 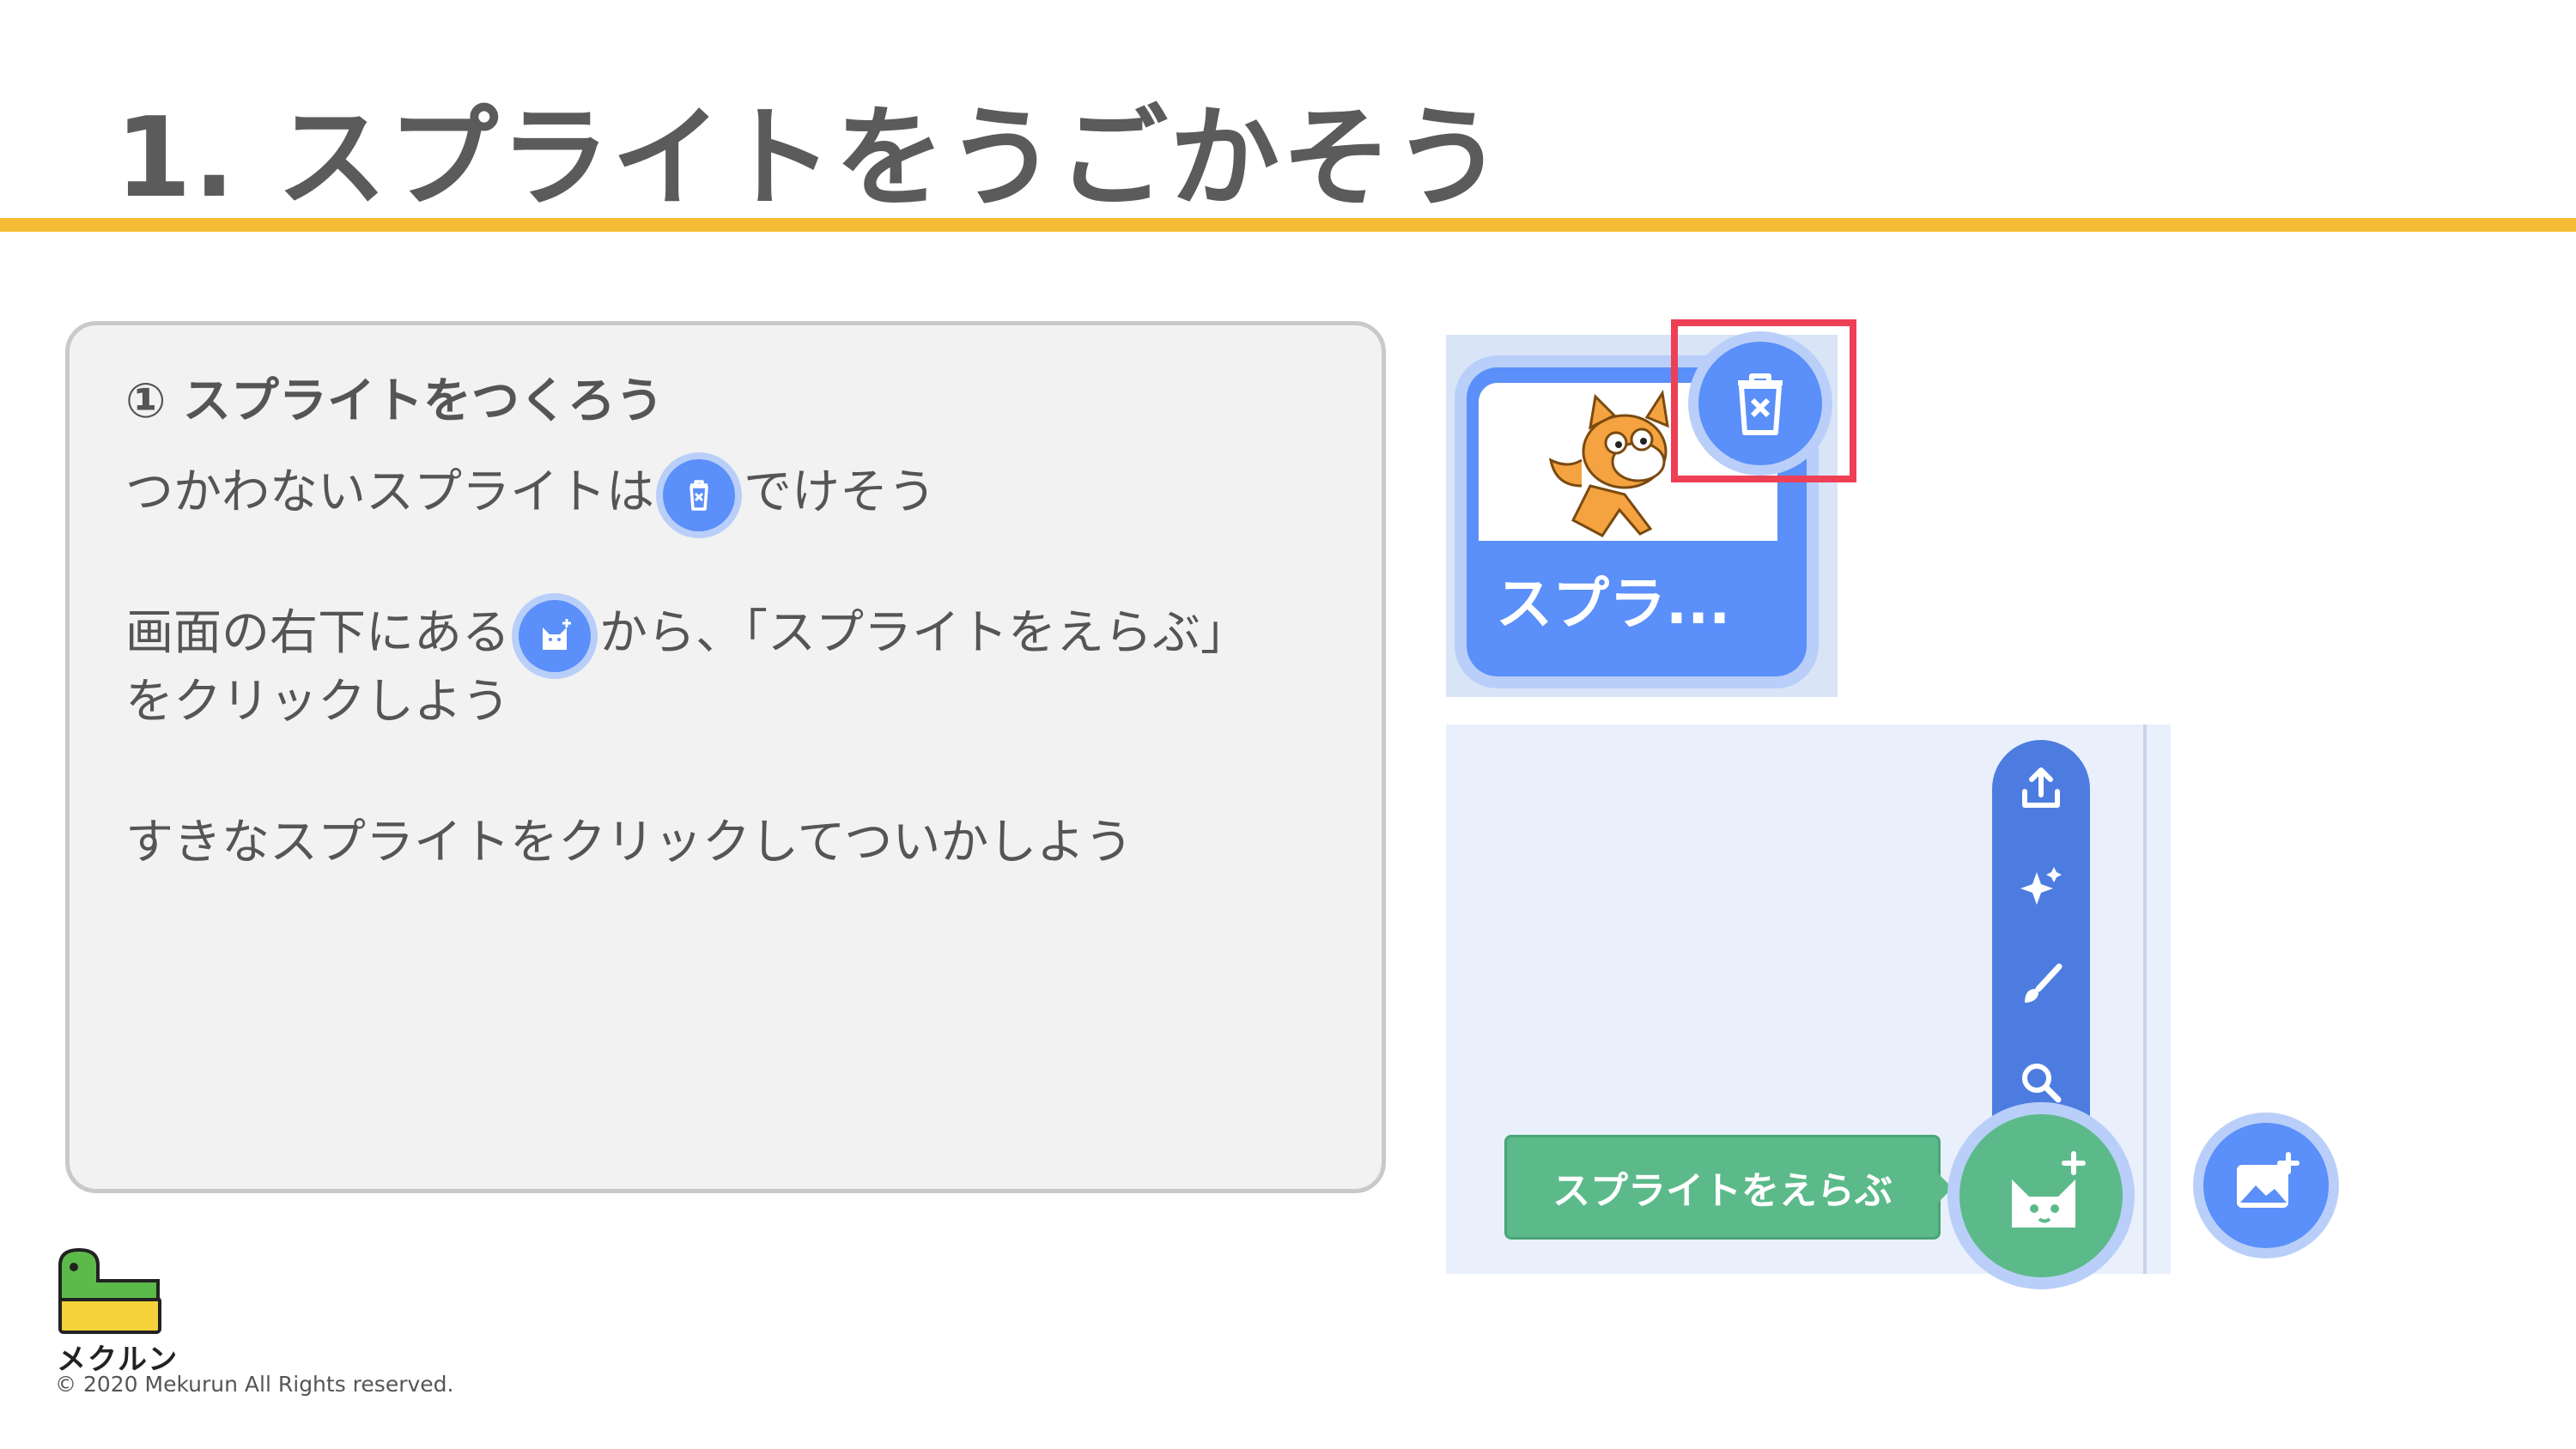 I want to click on mekurun-logo, so click(x=110, y=1290).